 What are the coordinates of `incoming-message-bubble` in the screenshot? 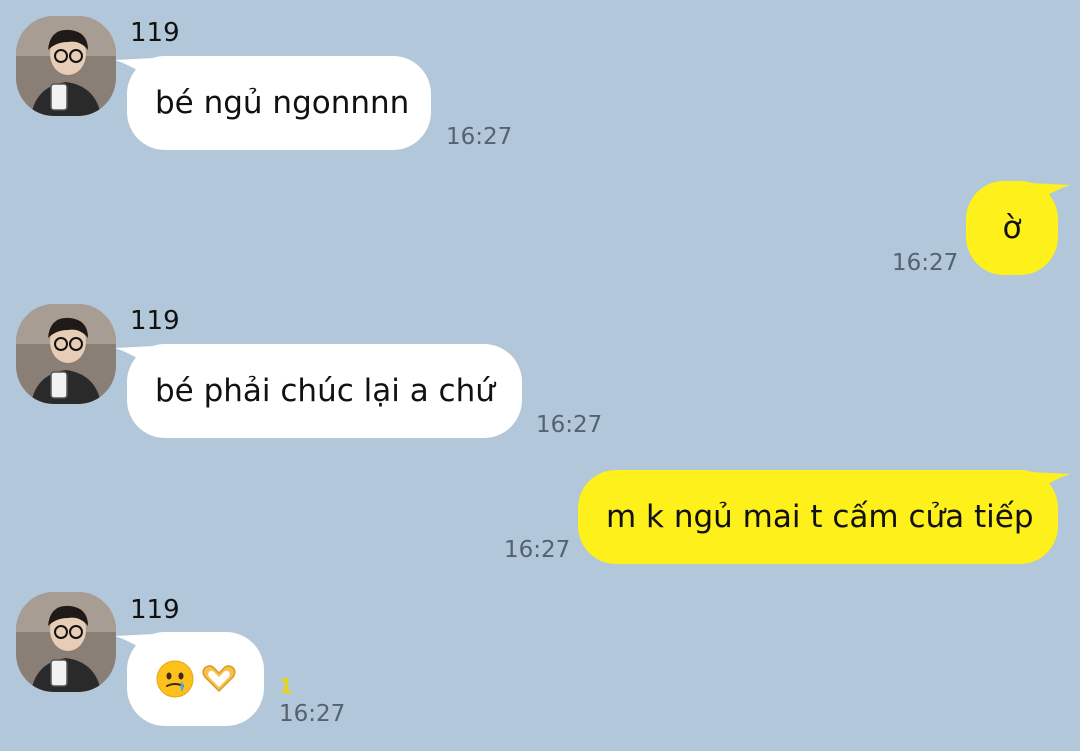 It's located at (189, 679).